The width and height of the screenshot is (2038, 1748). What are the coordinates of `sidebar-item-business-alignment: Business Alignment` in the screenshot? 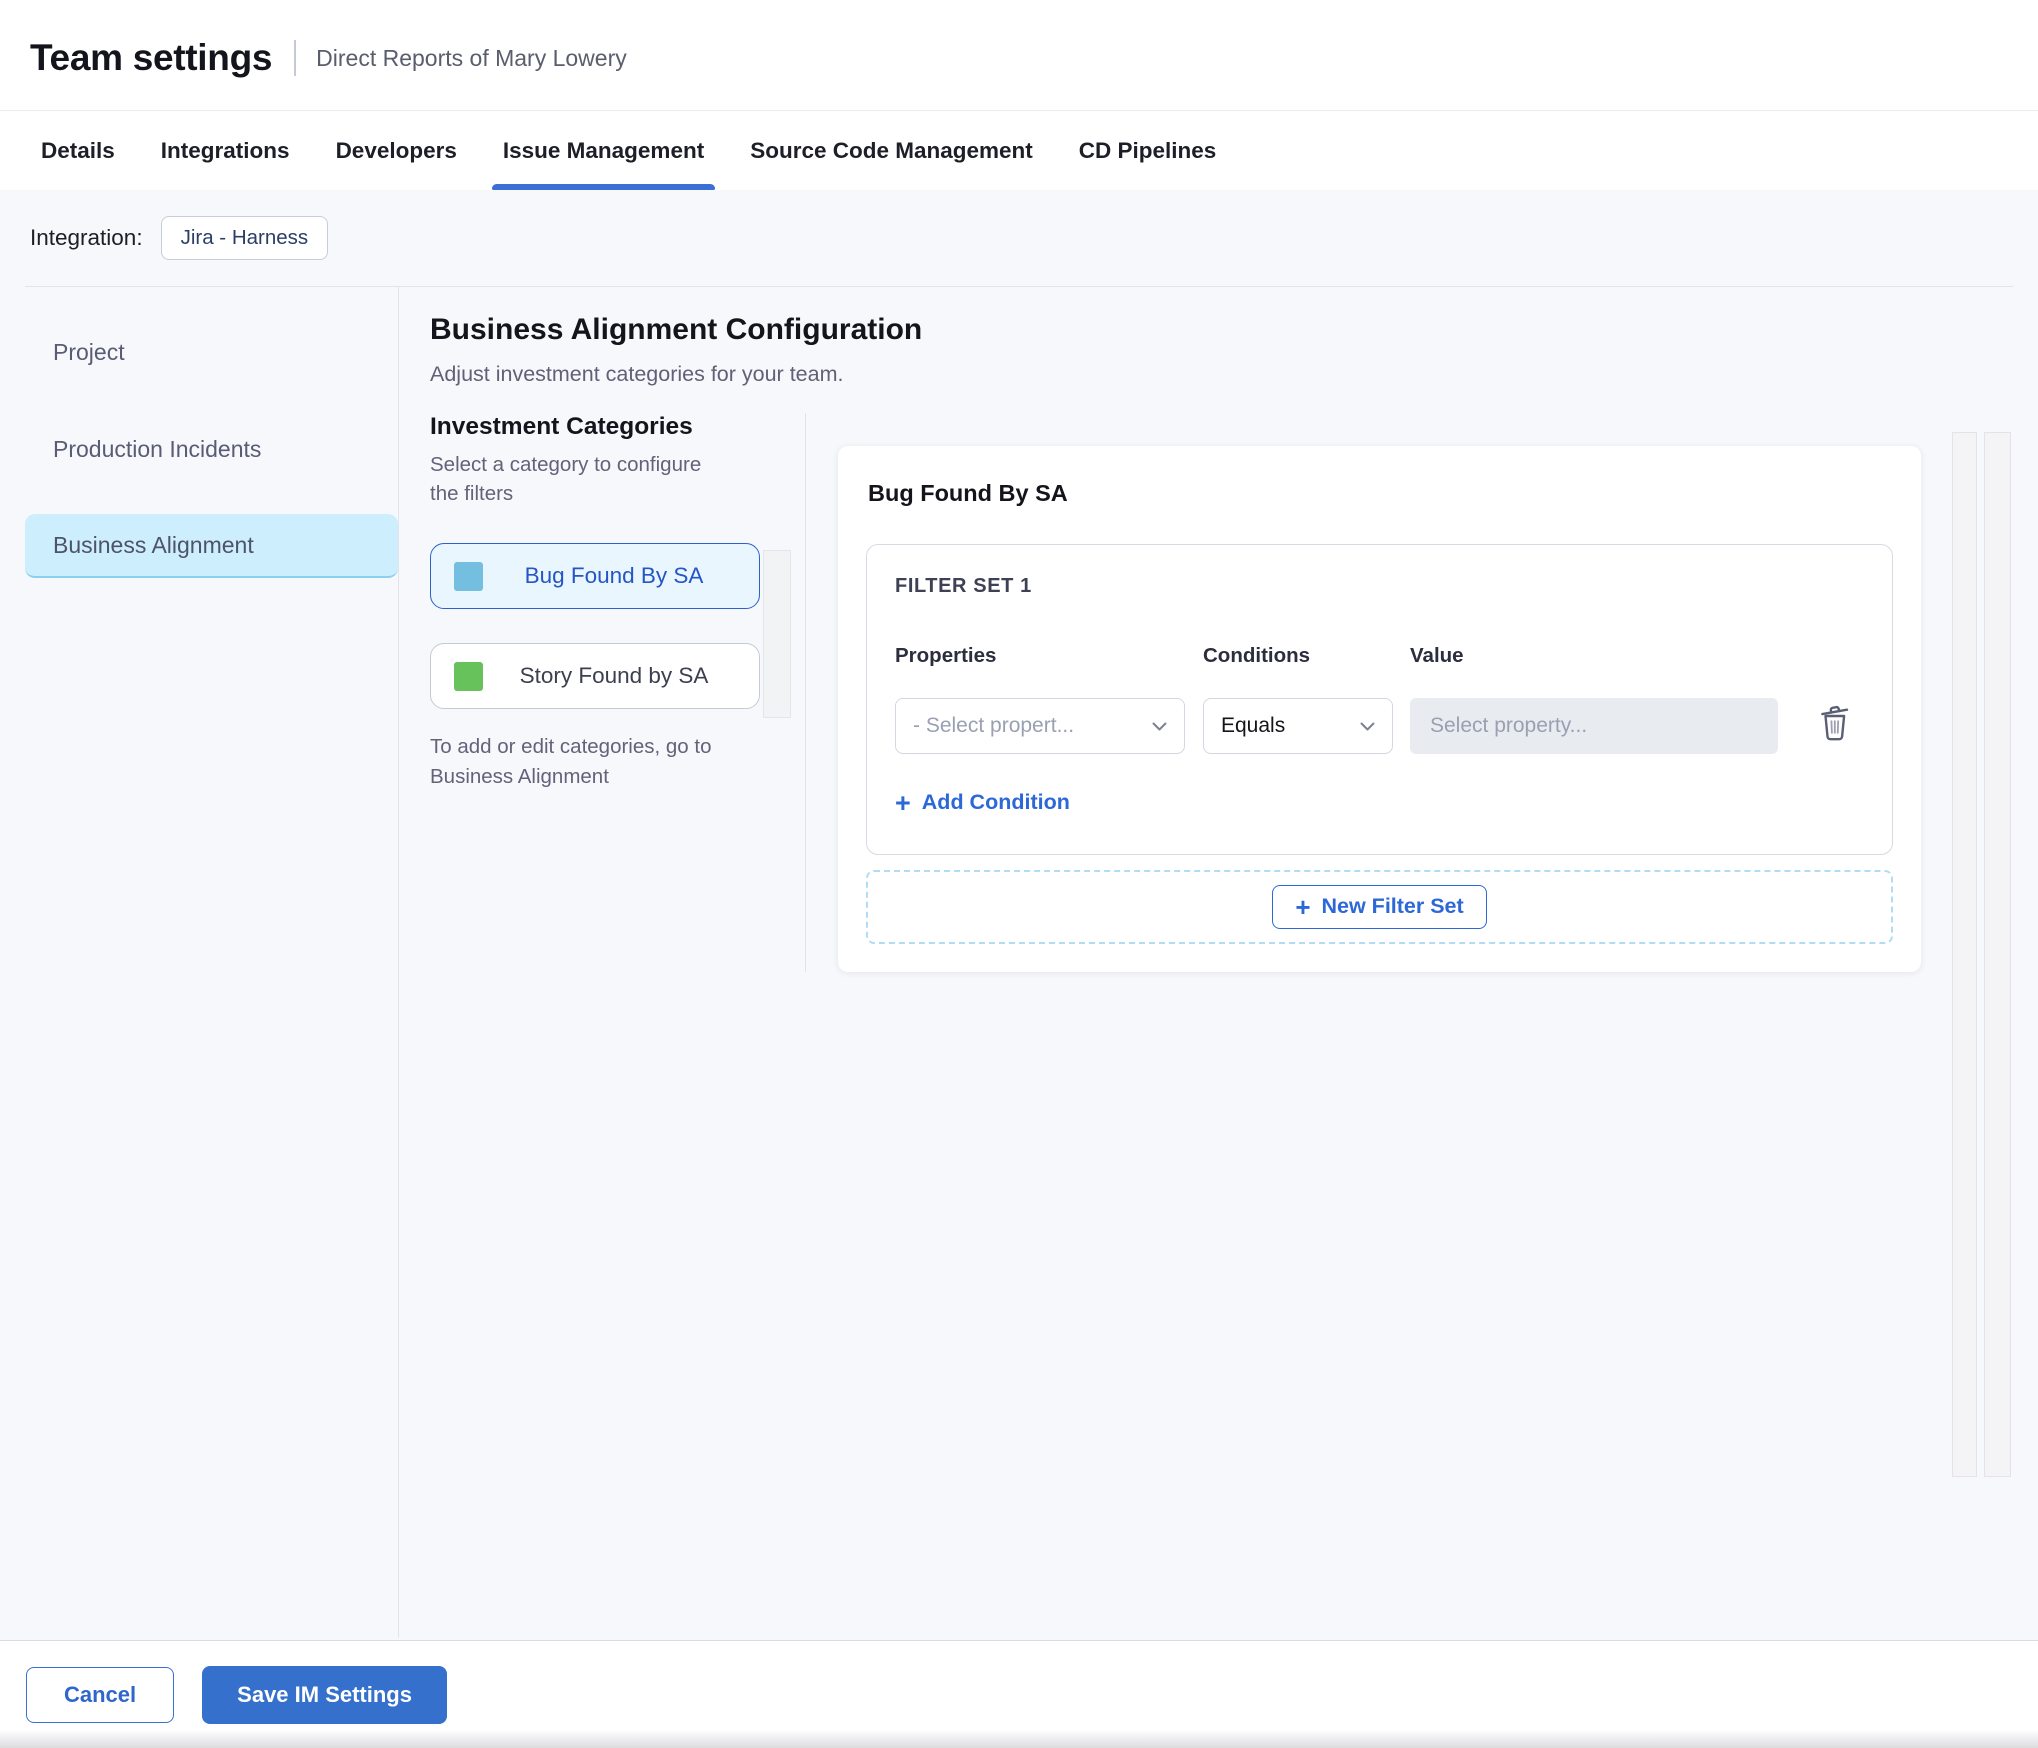 It's located at (211, 546).